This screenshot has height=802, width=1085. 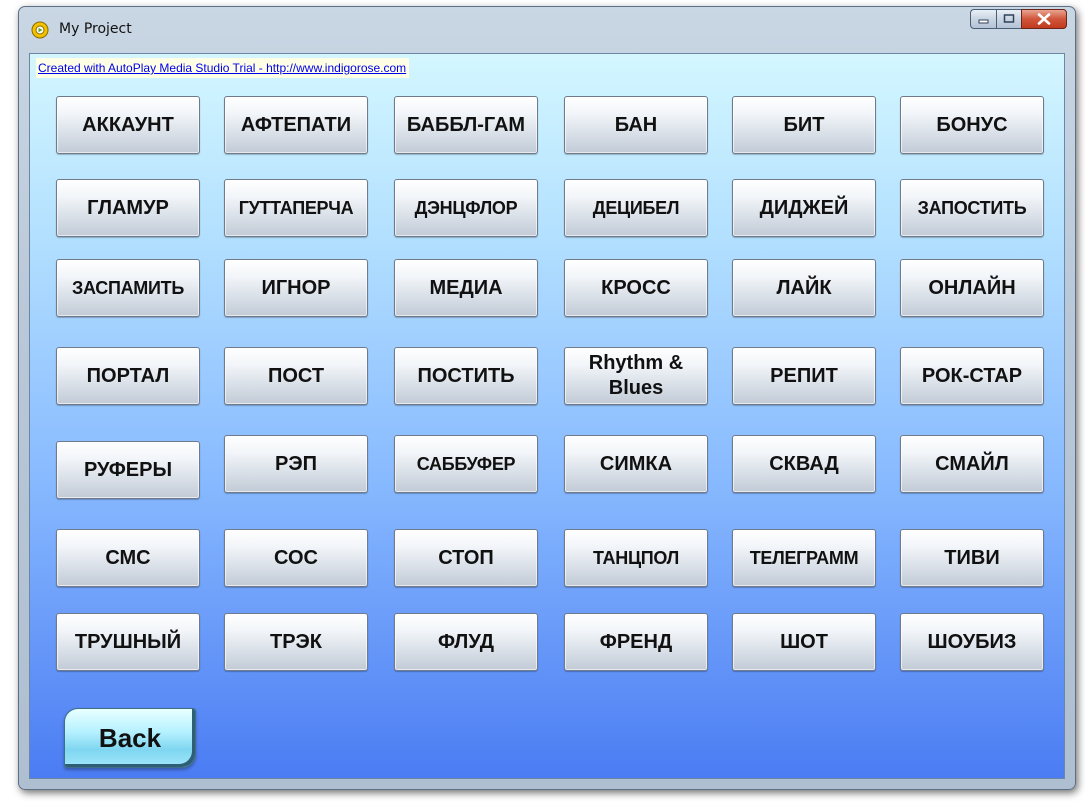 I want to click on word-button: МЕДИА, so click(x=466, y=288).